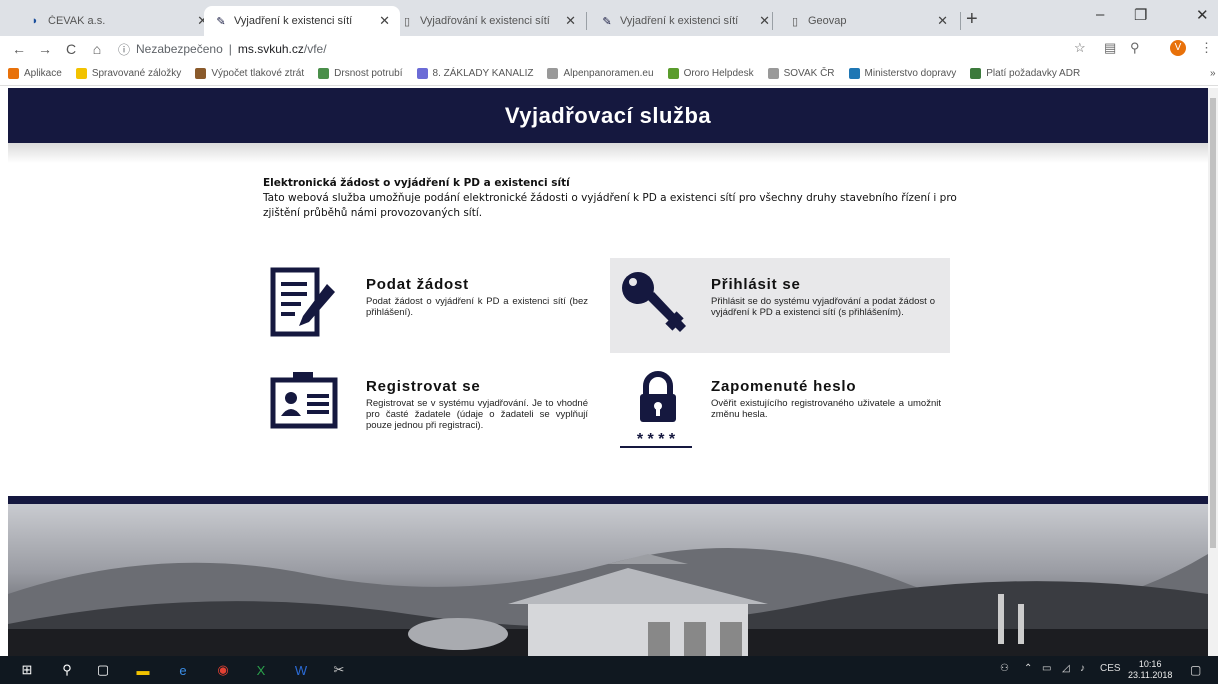  I want to click on page-scrollbar, so click(1213, 372).